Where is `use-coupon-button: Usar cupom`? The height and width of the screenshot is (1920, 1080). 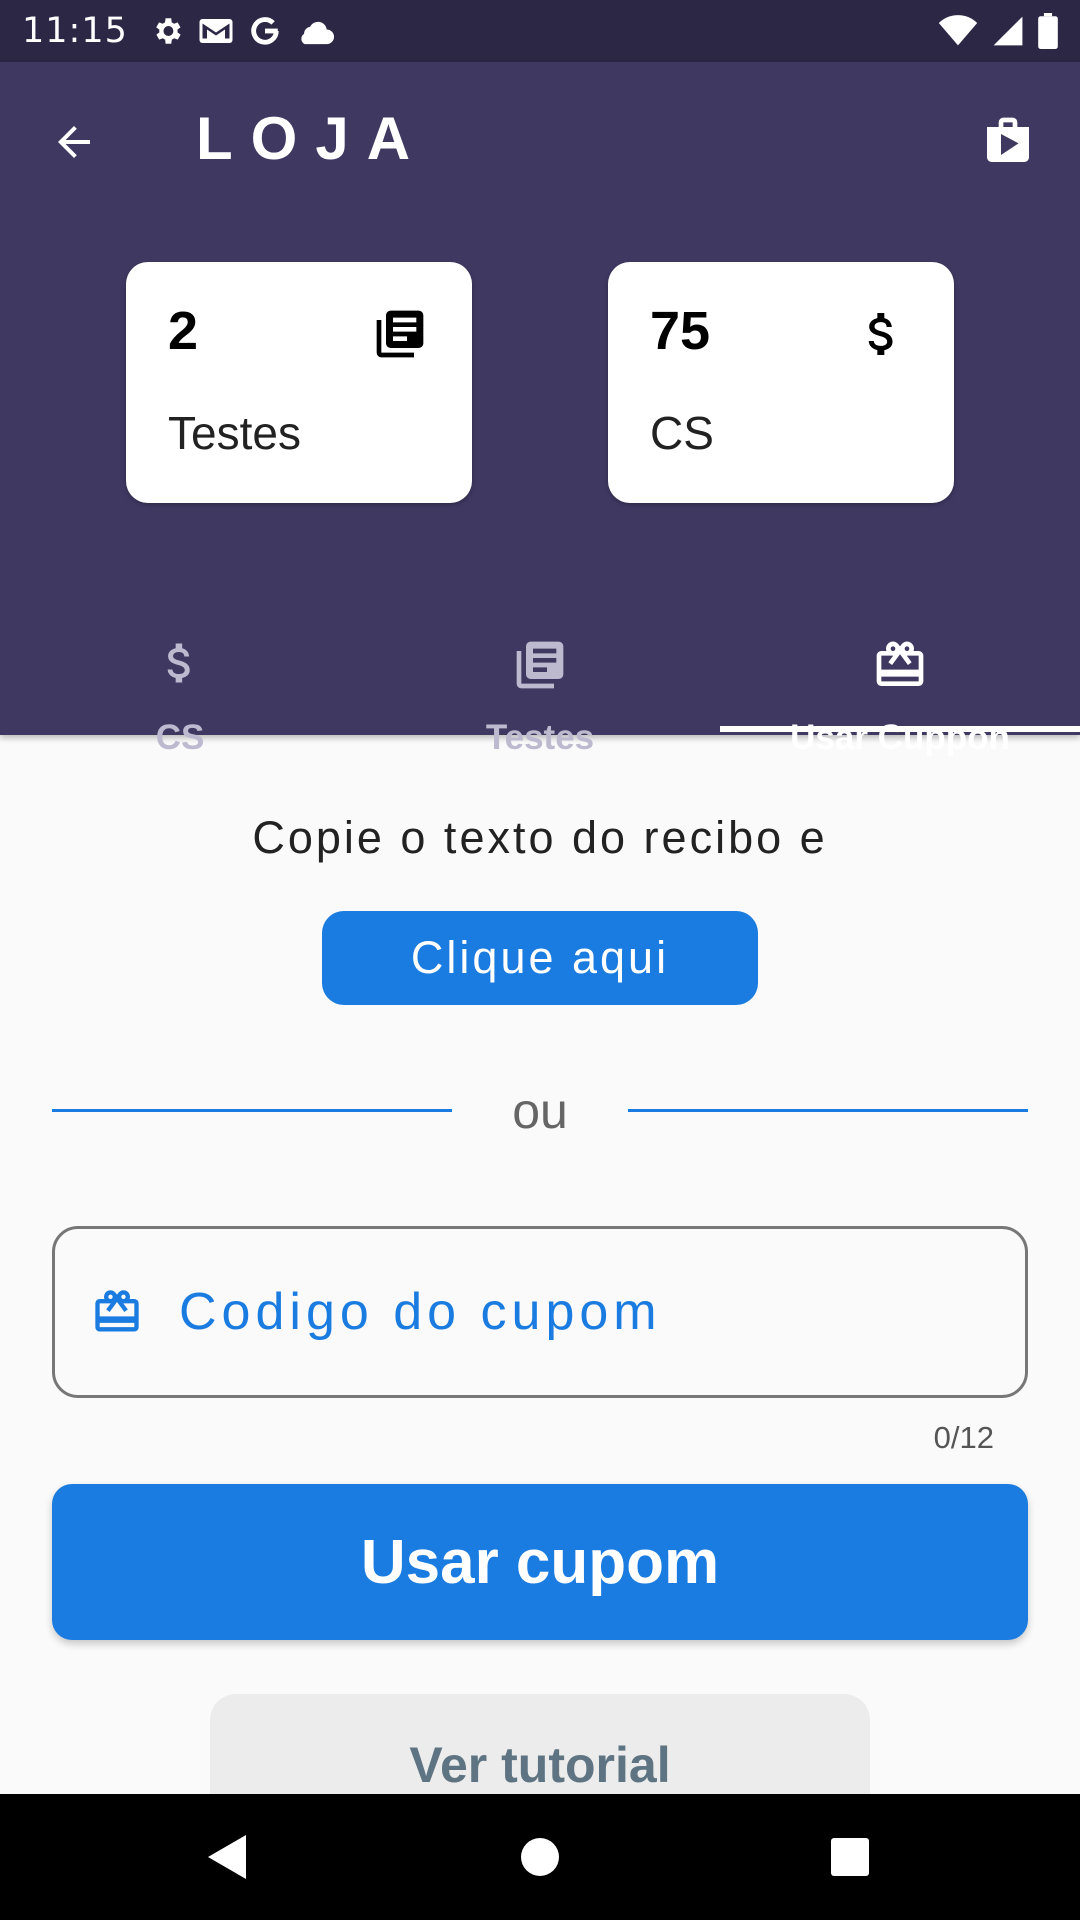 use-coupon-button: Usar cupom is located at coordinates (540, 1562).